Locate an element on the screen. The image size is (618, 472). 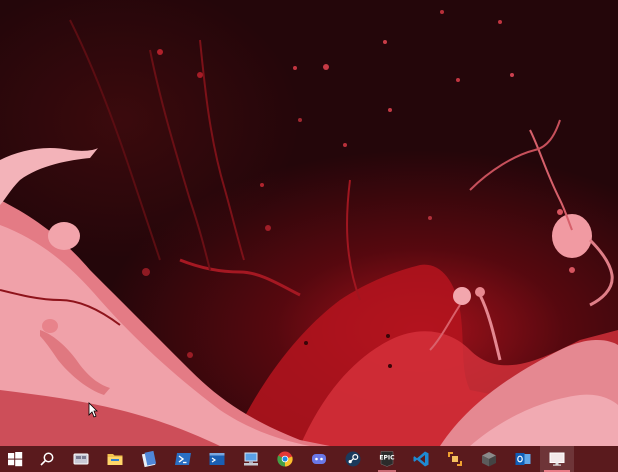
windows-start-icon is located at coordinates (15, 459).